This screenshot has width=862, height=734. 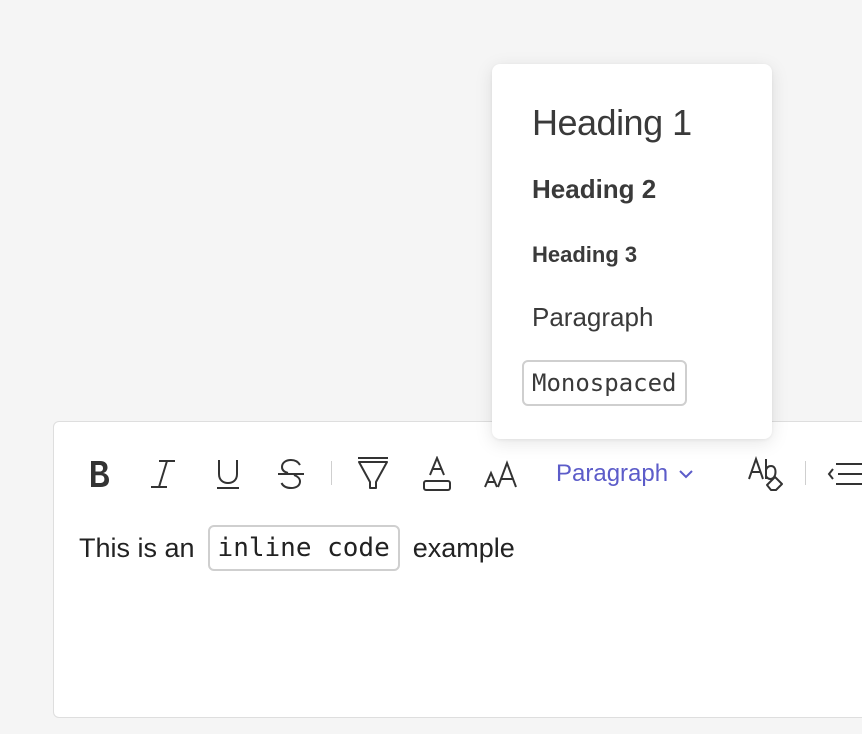 I want to click on underline-button, so click(x=228, y=474).